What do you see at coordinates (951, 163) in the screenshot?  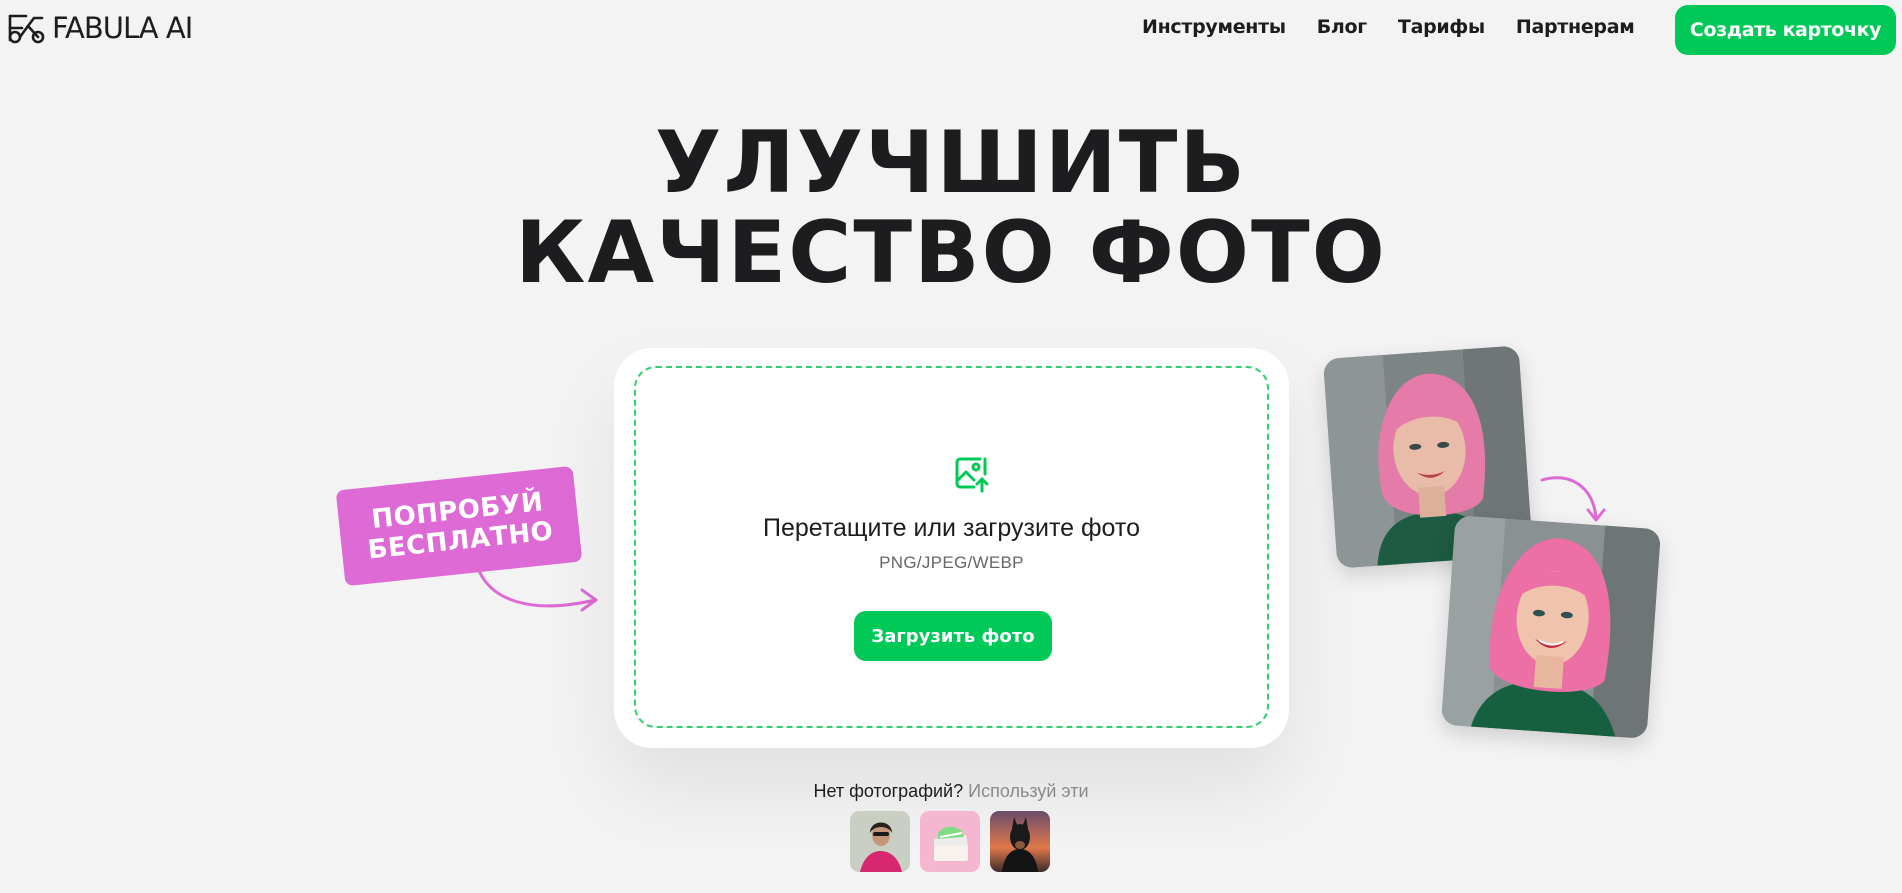 I see `title-line-1: УЛУЧШИТЬ` at bounding box center [951, 163].